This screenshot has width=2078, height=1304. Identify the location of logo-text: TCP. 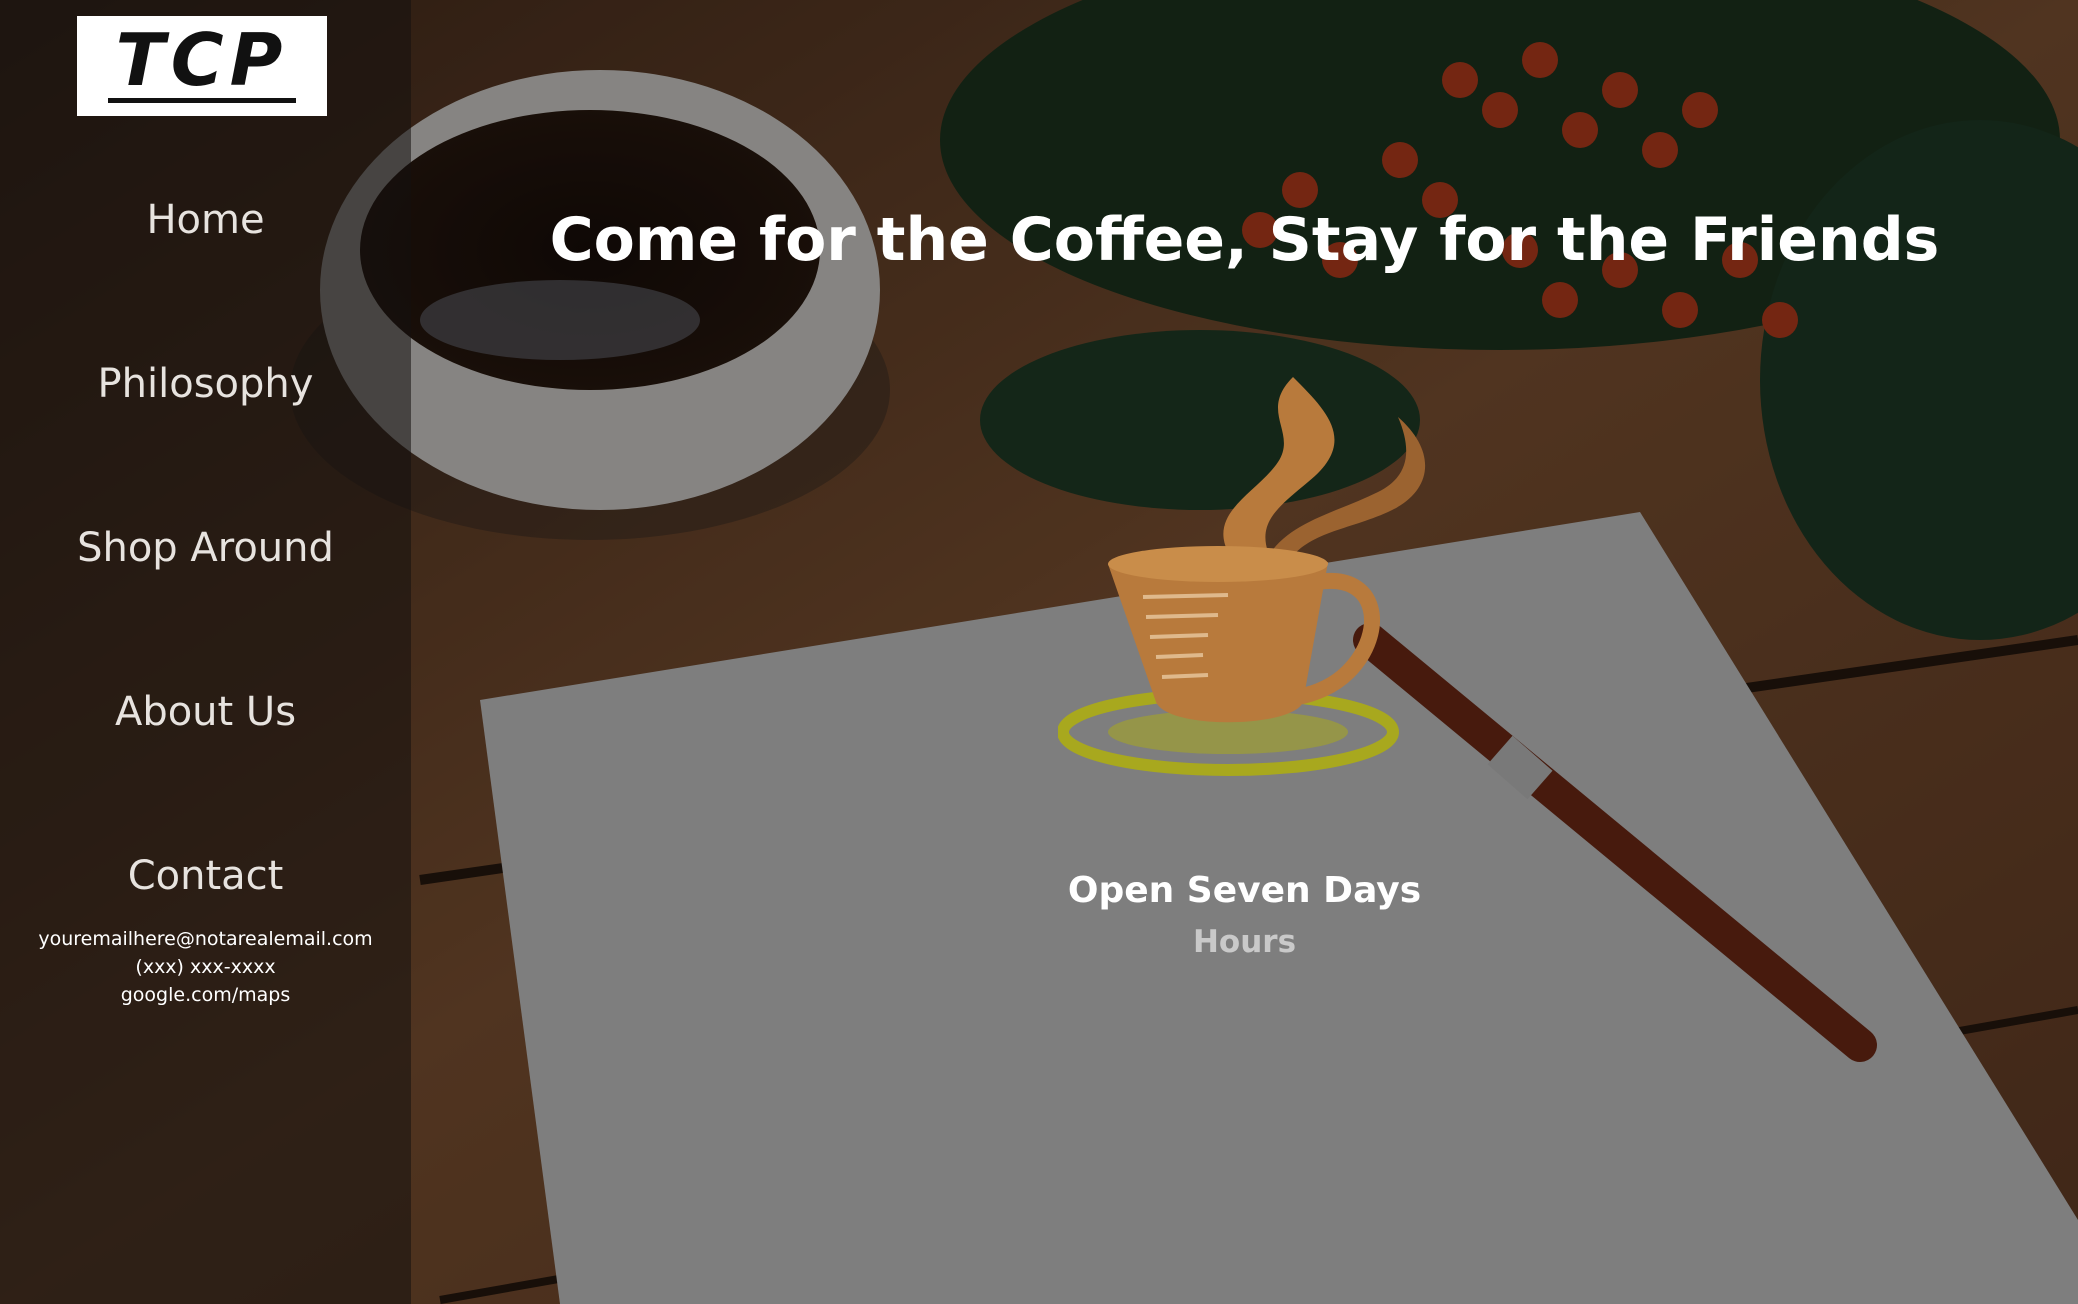
(202, 59).